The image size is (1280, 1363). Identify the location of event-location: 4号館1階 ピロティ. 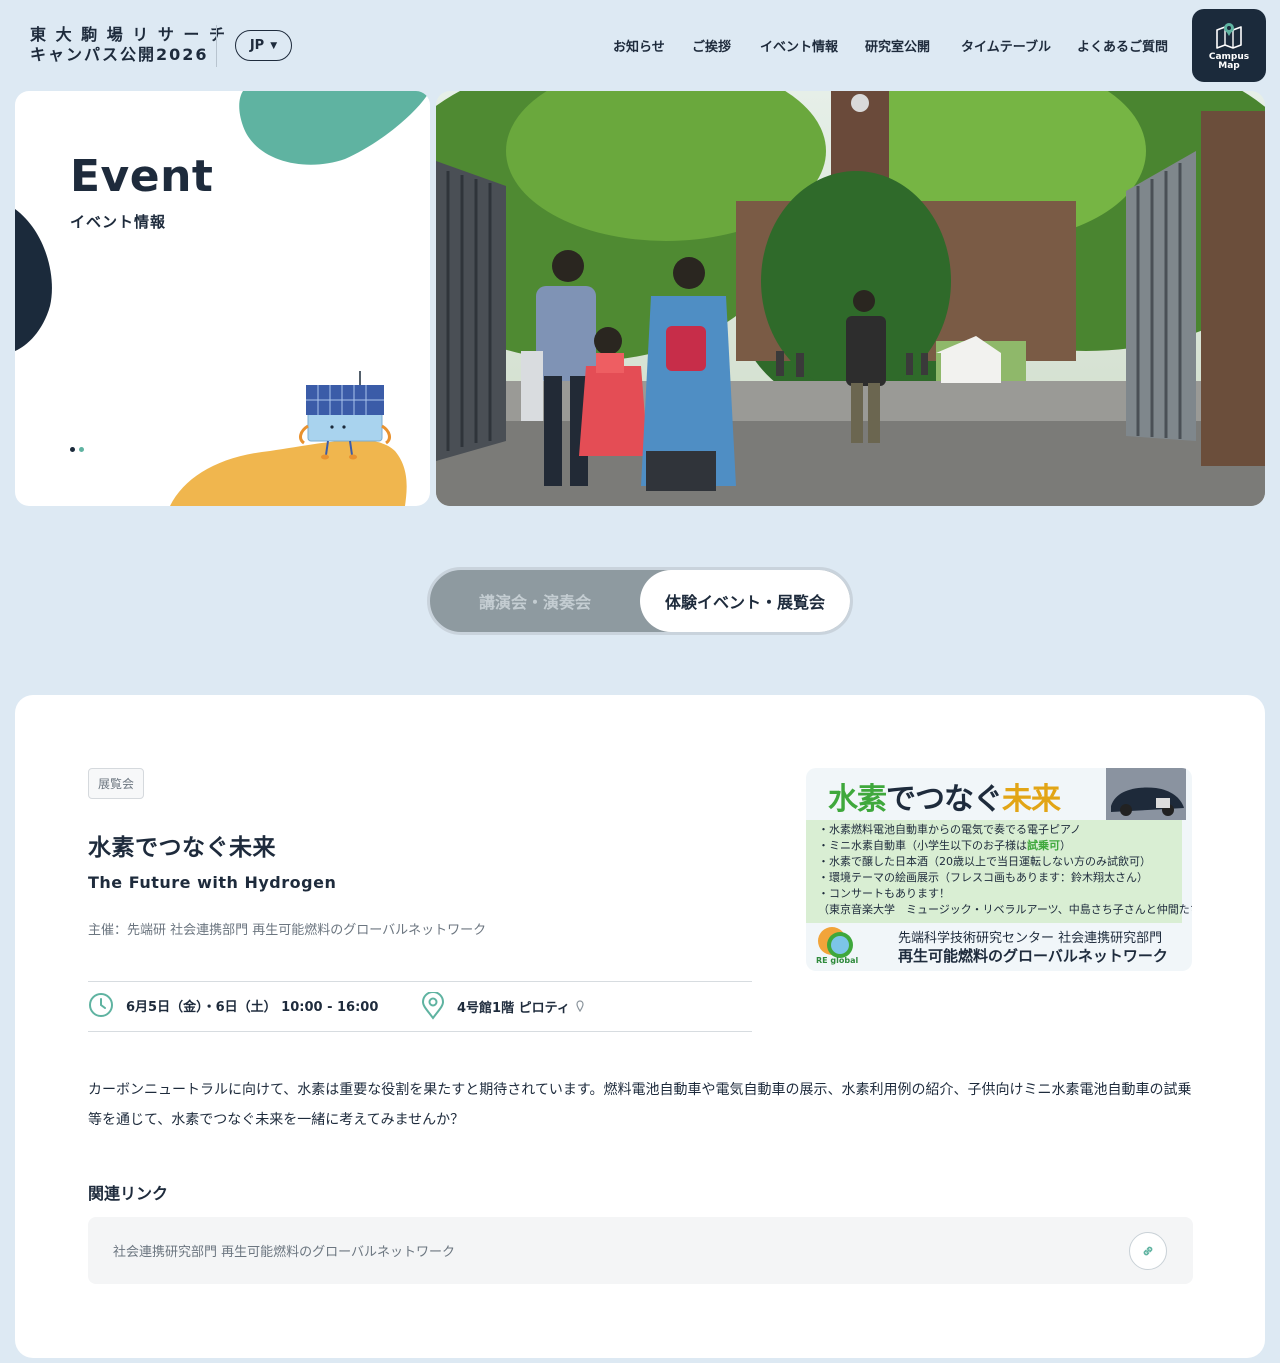
(502, 1006).